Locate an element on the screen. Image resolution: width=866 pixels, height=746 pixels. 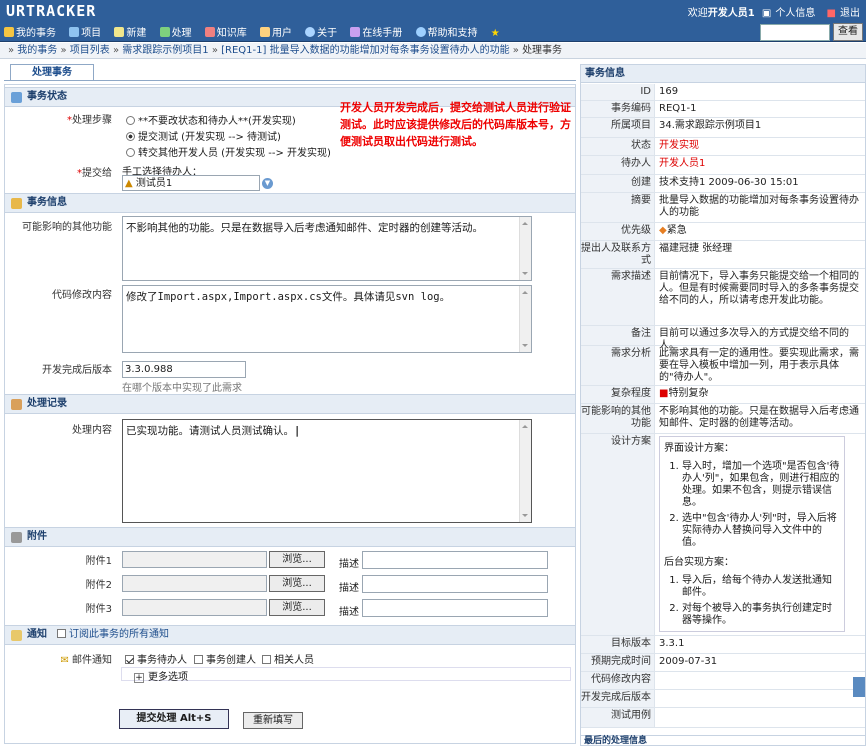
panel-scroll-handle is located at coordinates (859, 687).